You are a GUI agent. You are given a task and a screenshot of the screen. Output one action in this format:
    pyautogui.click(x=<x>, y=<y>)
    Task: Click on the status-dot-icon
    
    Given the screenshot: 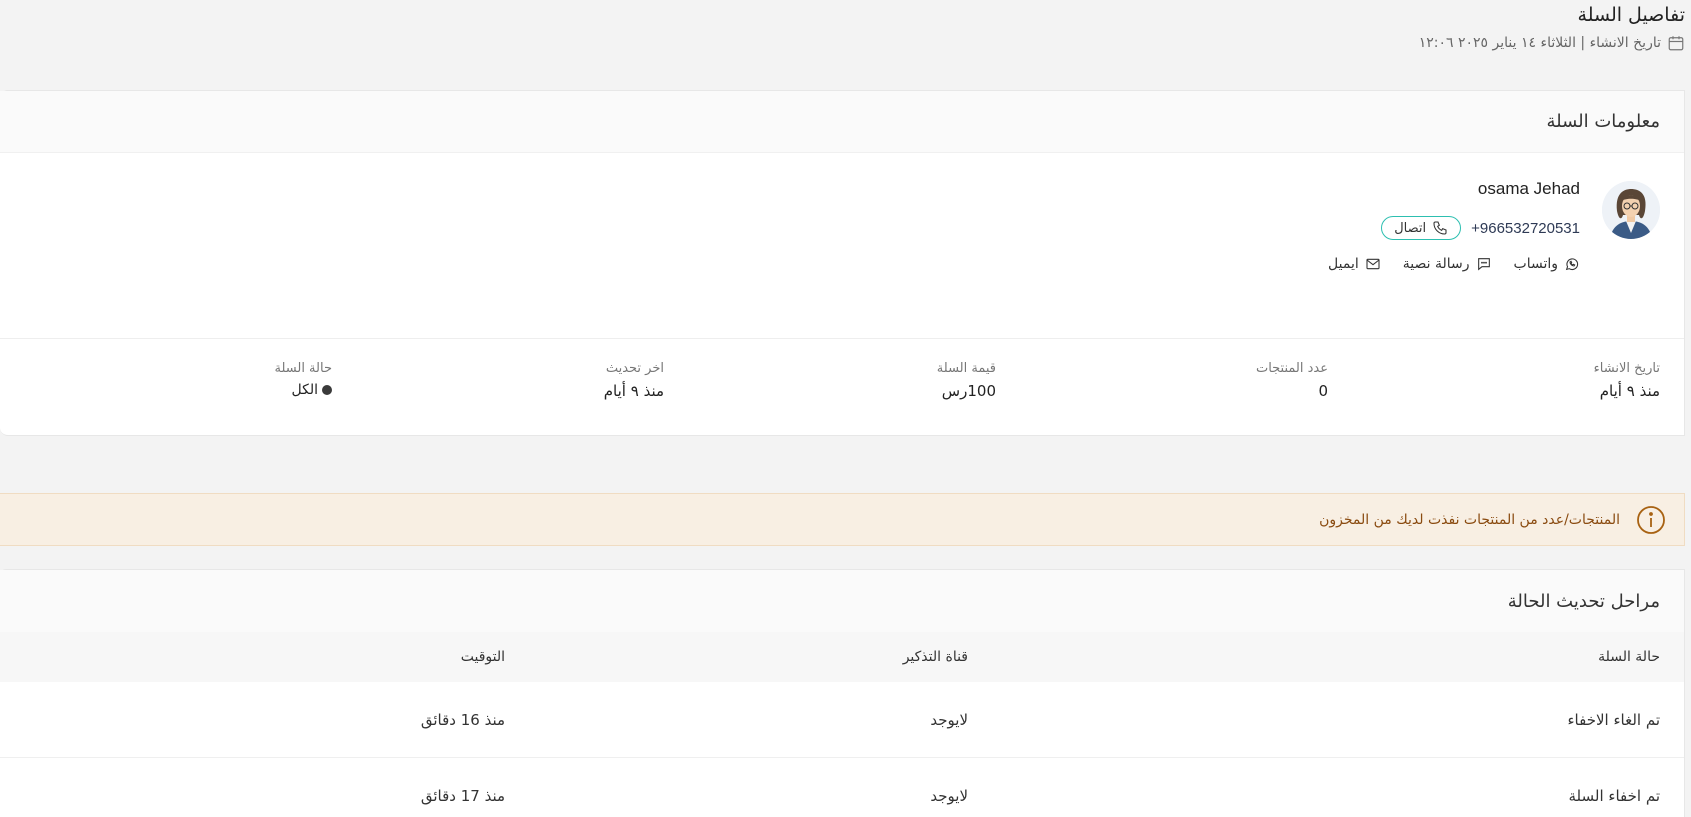 What is the action you would take?
    pyautogui.click(x=327, y=390)
    